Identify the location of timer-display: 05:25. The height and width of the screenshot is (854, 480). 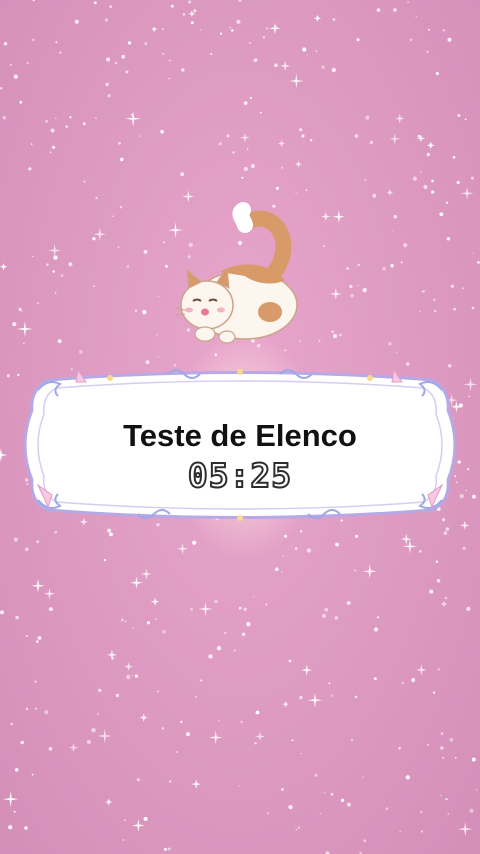
(240, 475).